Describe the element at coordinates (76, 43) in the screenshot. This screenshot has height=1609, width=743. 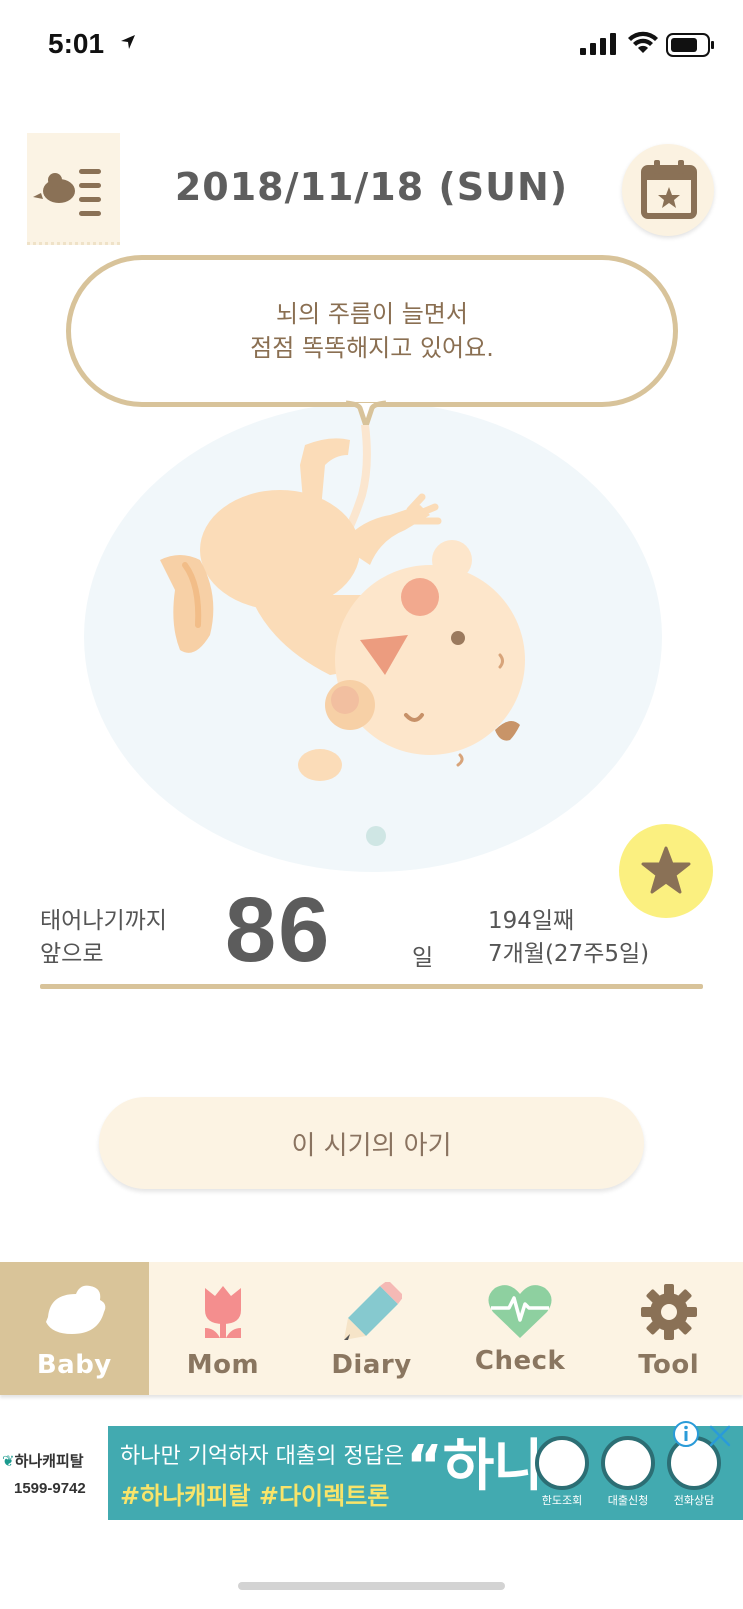
I see `status-time: 5:01` at that location.